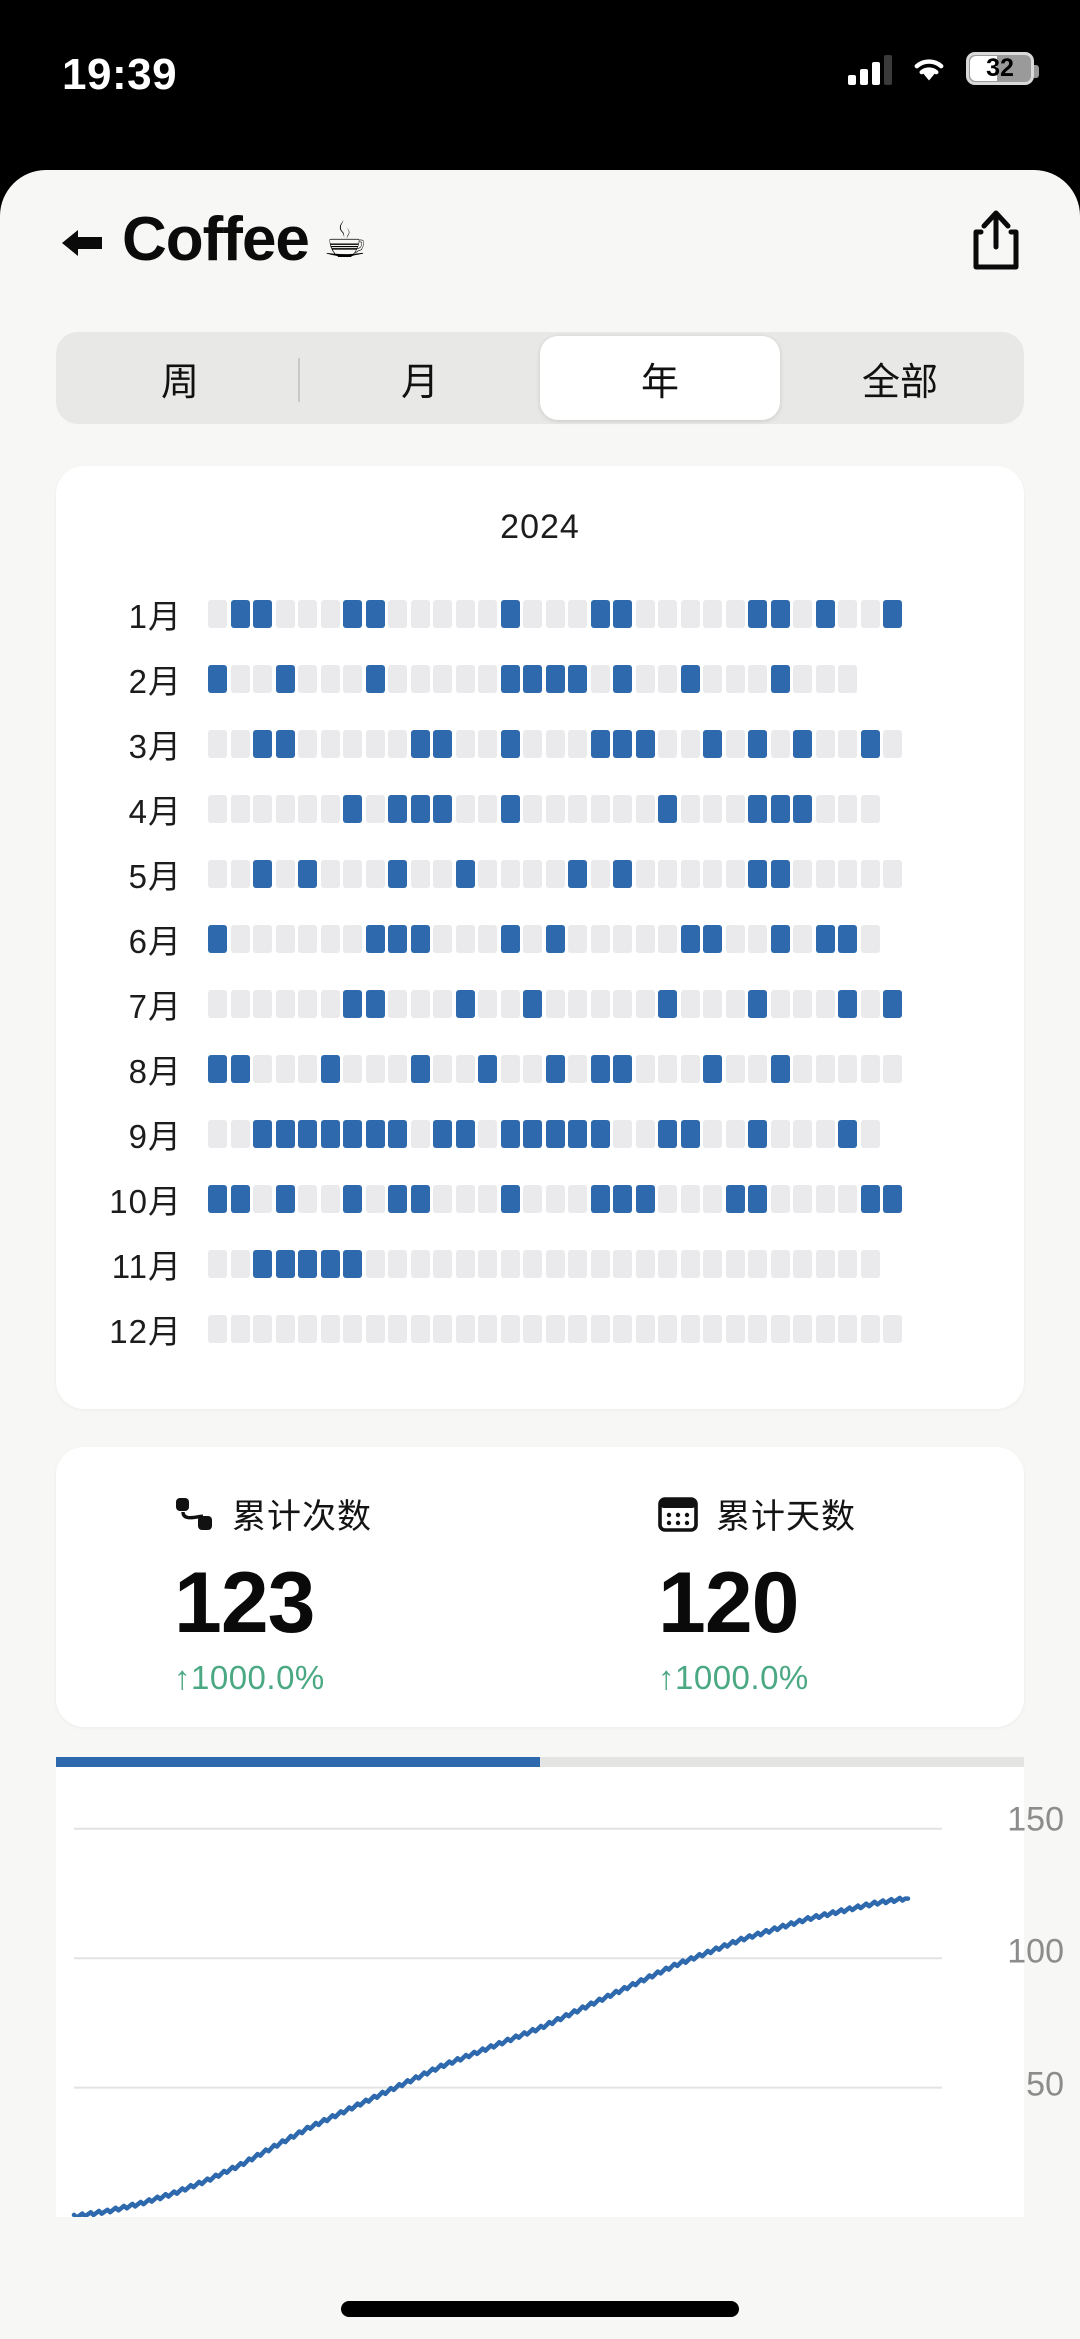 This screenshot has width=1080, height=2339. What do you see at coordinates (82, 243) in the screenshot?
I see `back-arrow-icon` at bounding box center [82, 243].